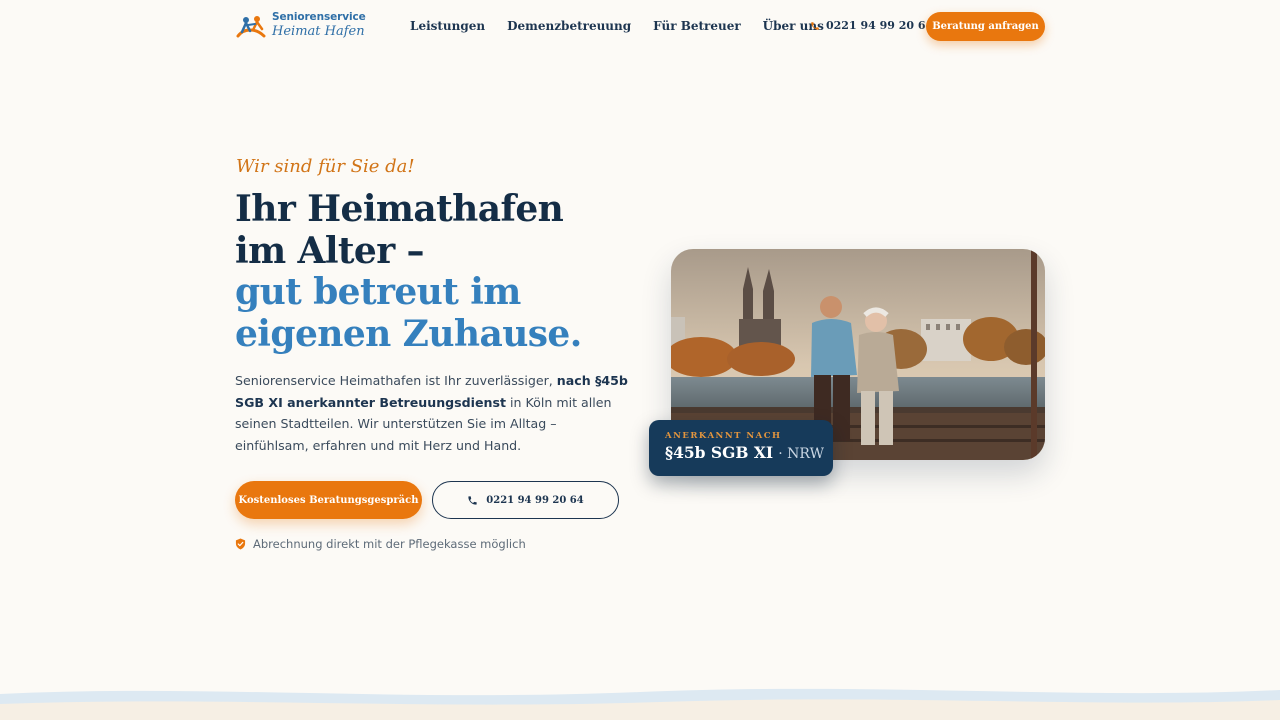 The image size is (1280, 720). I want to click on badge-law-reference: §45b SGB XI, so click(719, 452).